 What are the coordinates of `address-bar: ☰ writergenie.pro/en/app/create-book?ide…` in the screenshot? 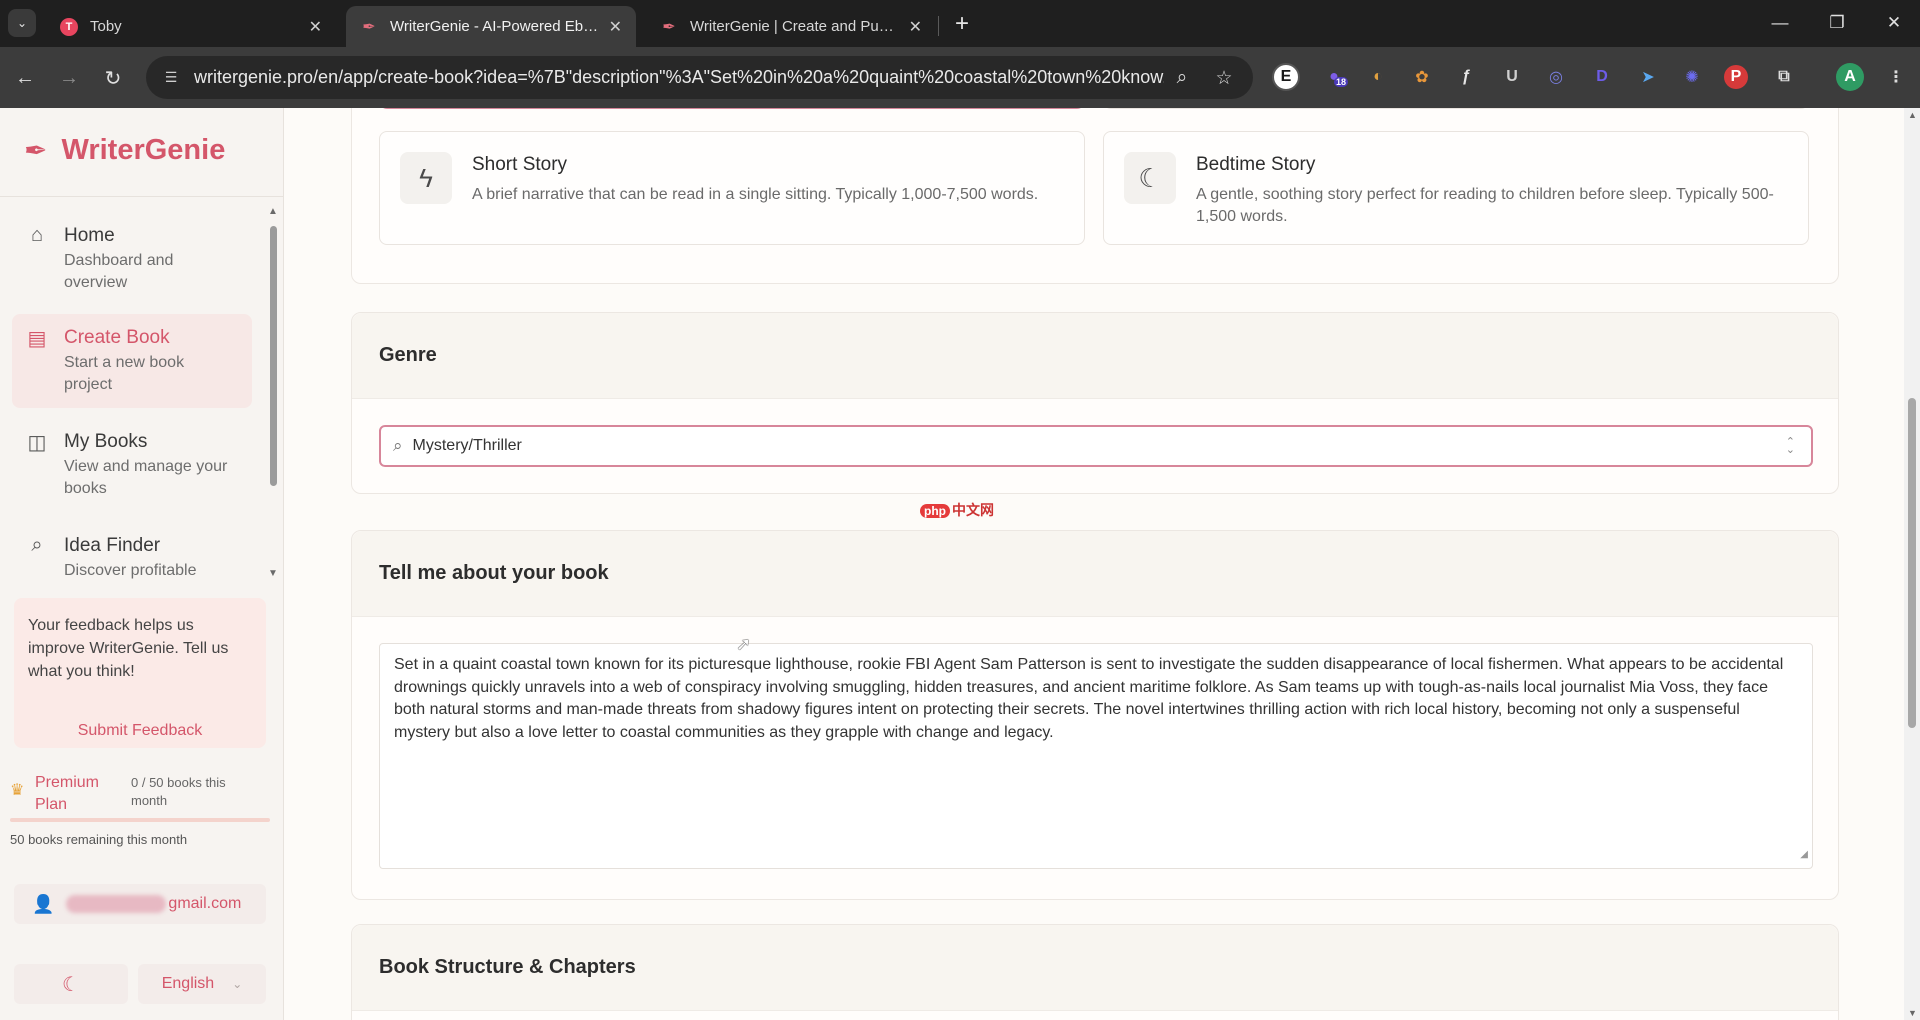 It's located at (699, 77).